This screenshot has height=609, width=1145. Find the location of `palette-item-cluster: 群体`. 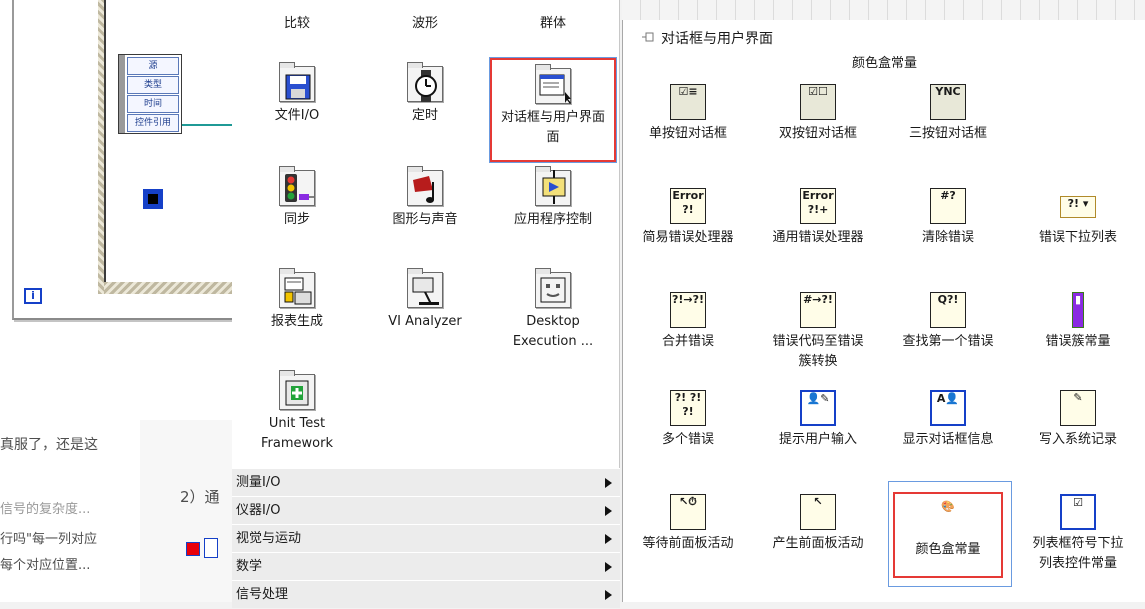

palette-item-cluster: 群体 is located at coordinates (553, 17).